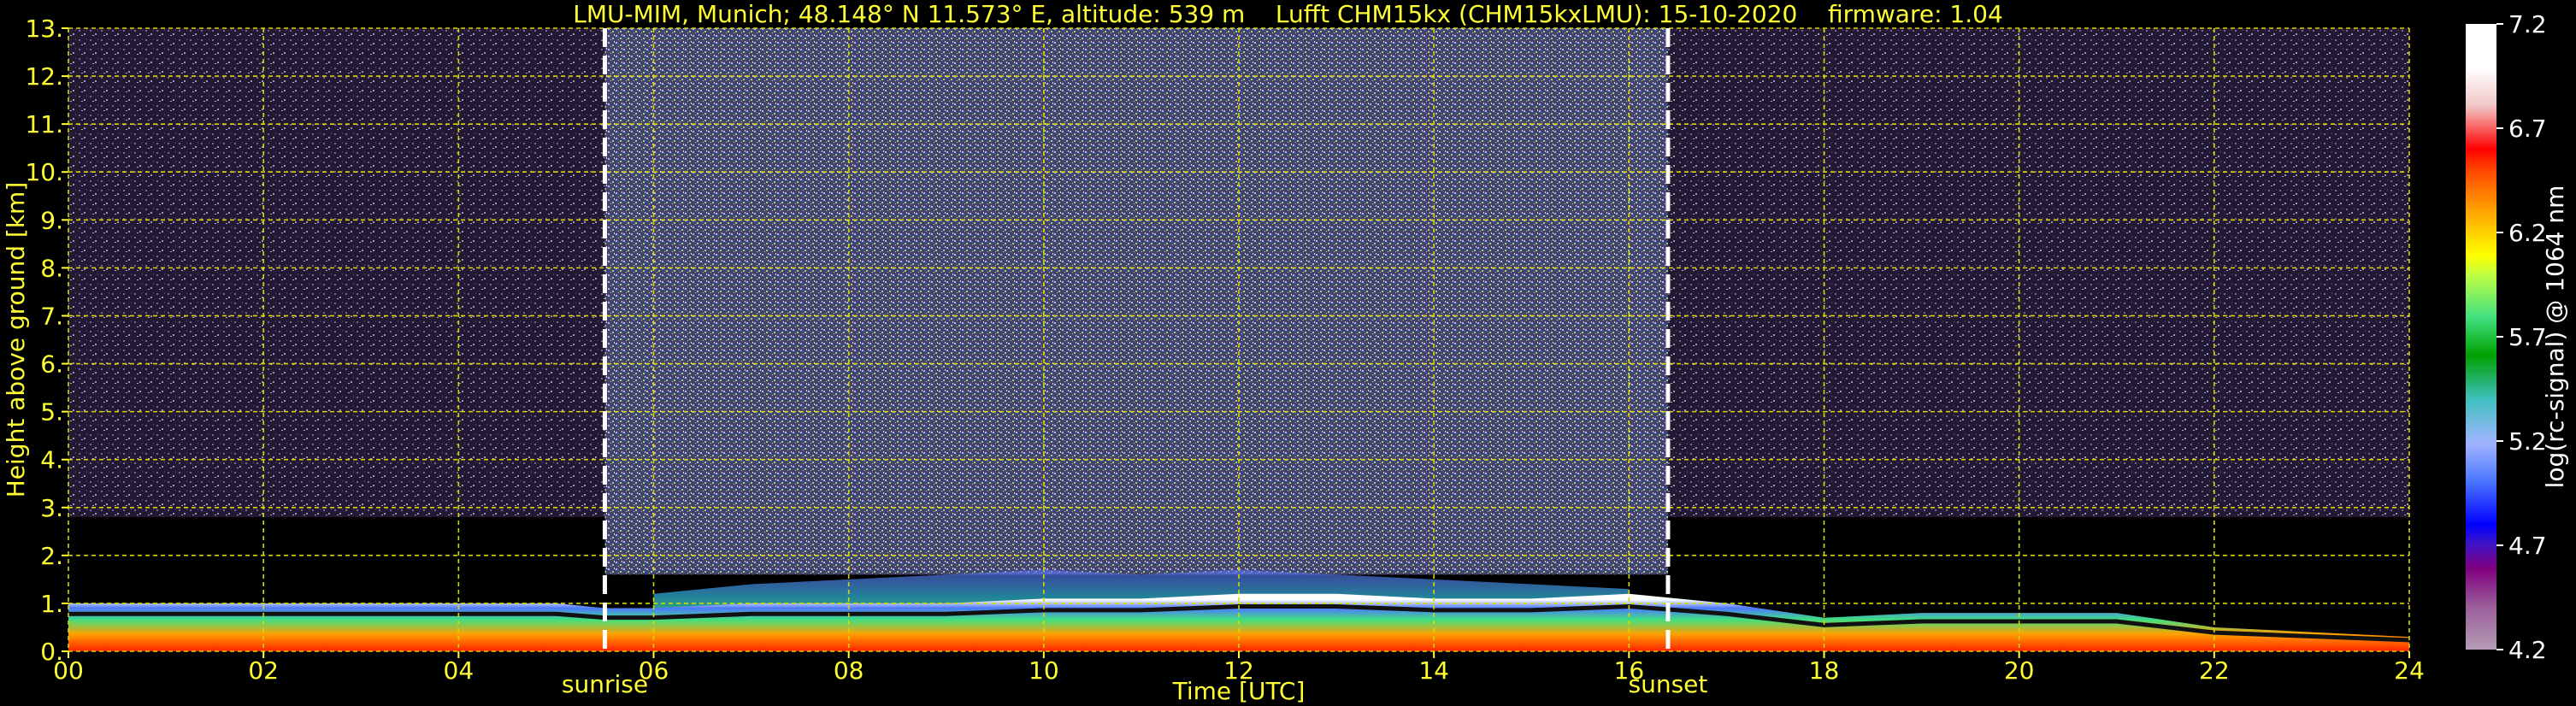  Describe the element at coordinates (2521, 337) in the screenshot. I see `colorbar-ticks: 4.24.75.25.76.26.77.2` at that location.